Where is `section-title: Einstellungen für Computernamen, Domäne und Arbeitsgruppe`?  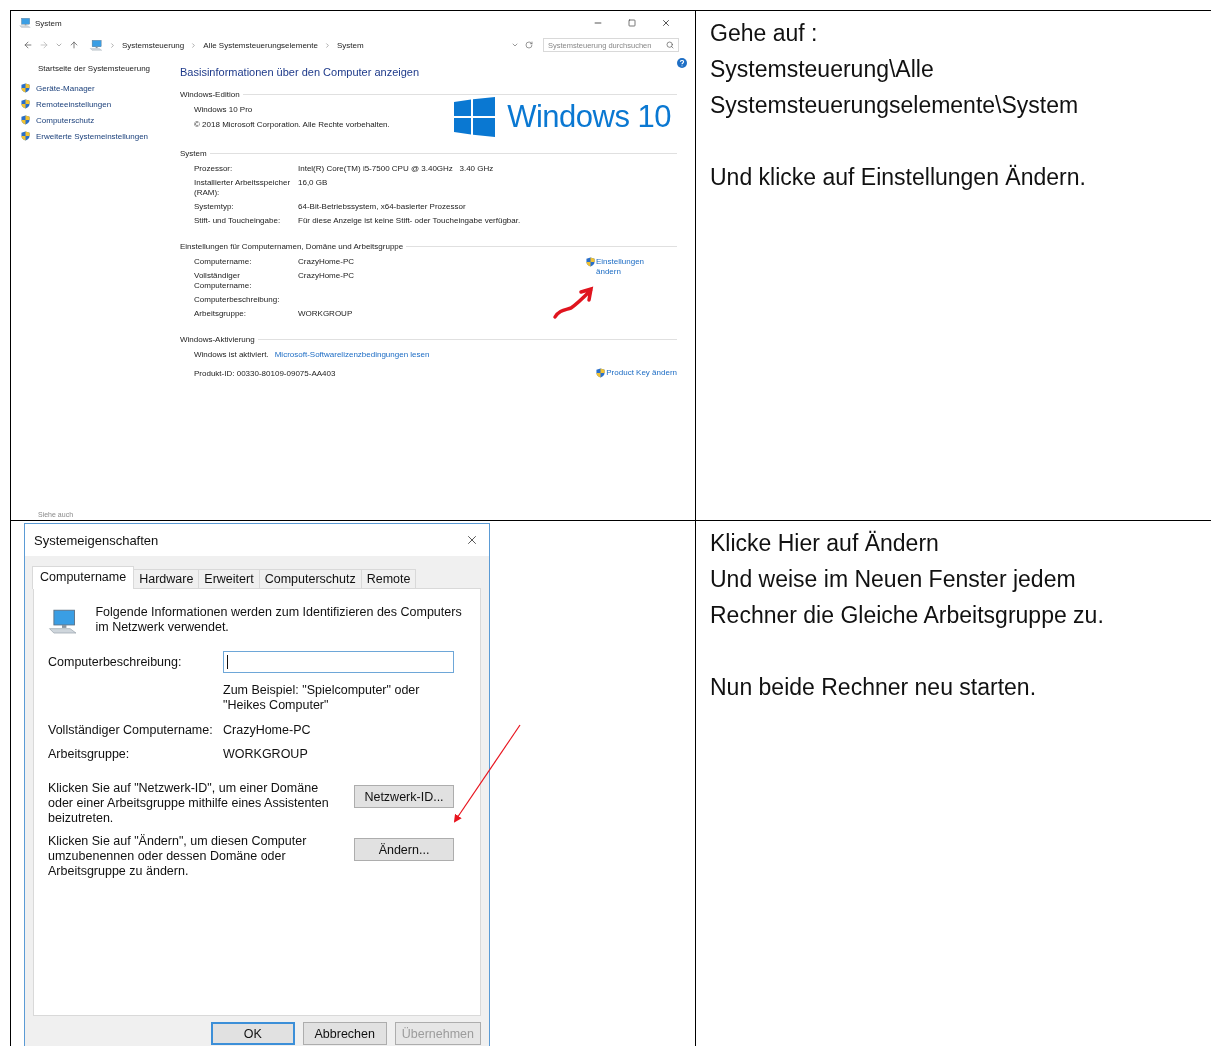
section-title: Einstellungen für Computernamen, Domäne und Arbeitsgruppe is located at coordinates (292, 246).